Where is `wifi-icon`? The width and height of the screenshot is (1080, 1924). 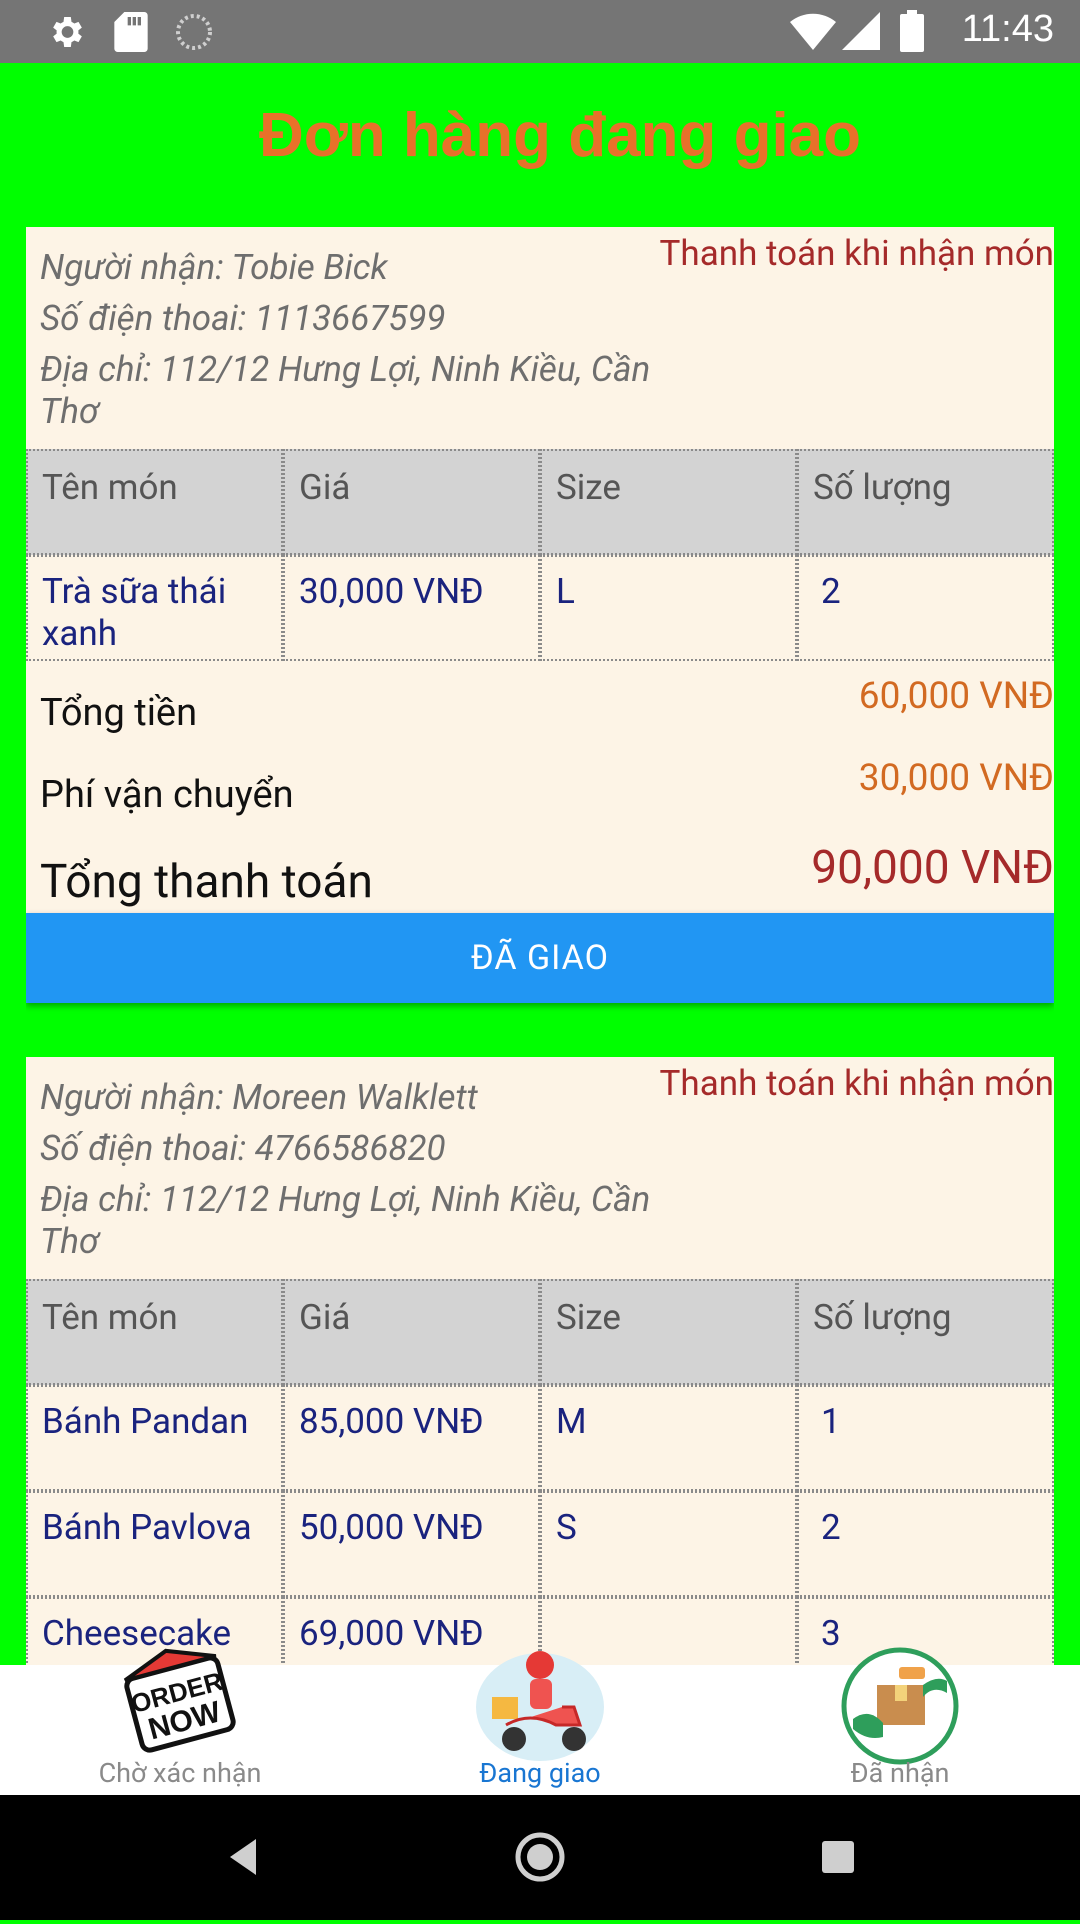
wifi-icon is located at coordinates (813, 33).